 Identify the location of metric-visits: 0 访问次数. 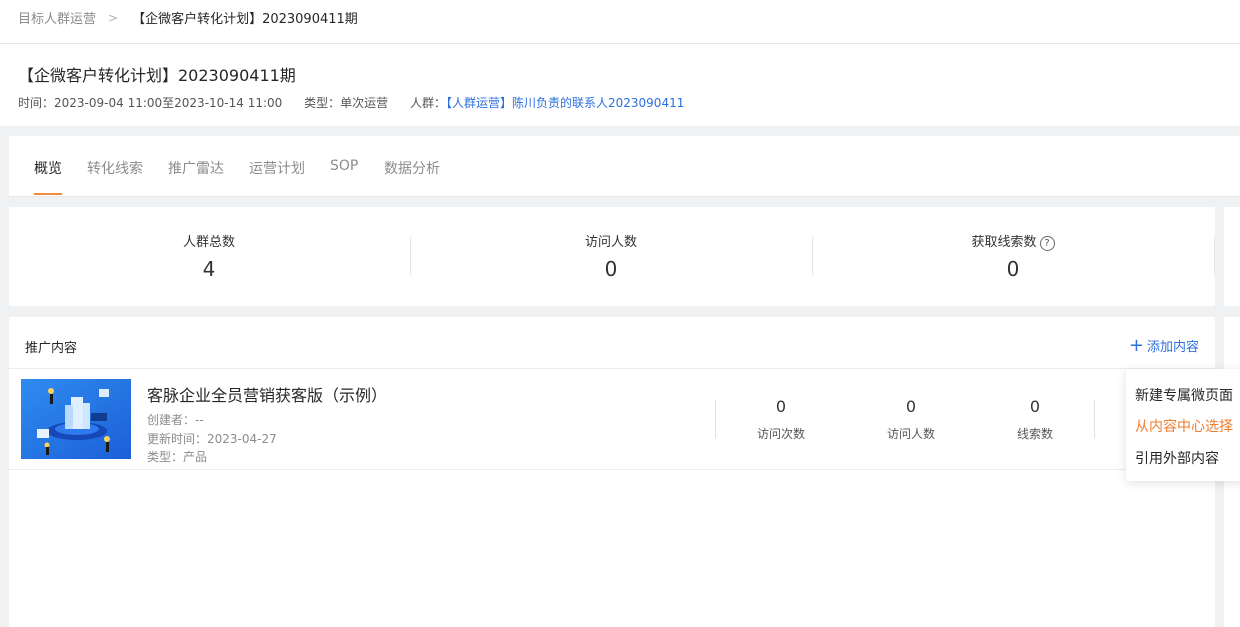
(781, 419).